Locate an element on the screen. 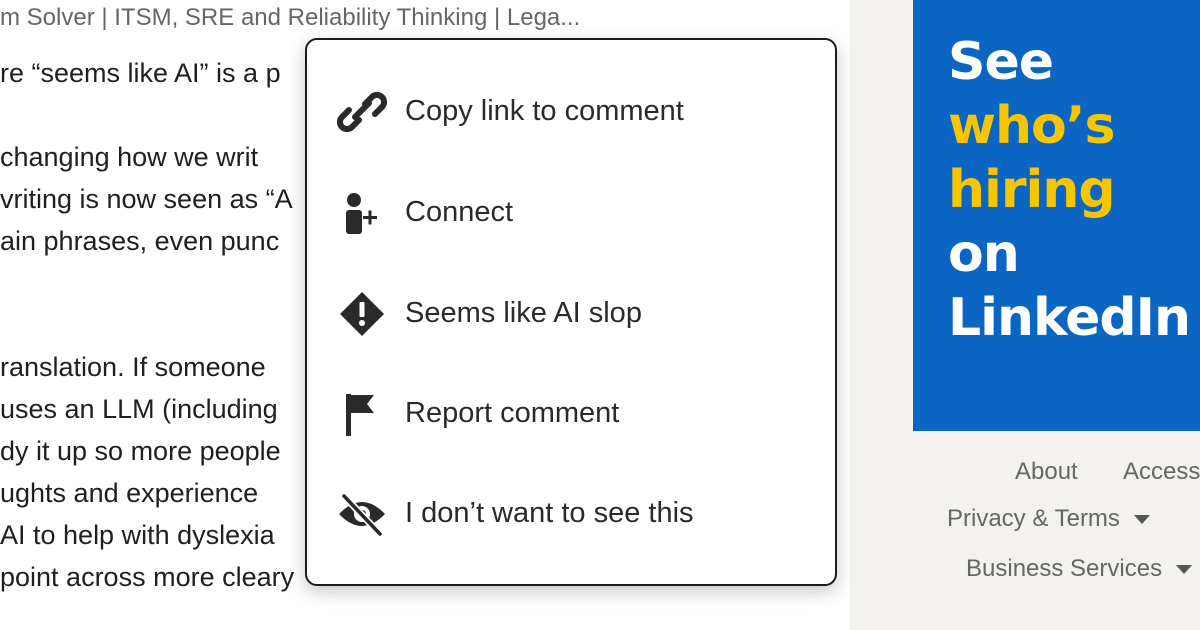 The width and height of the screenshot is (1200, 630). footer-privacy-dropdown: Privacy & Terms is located at coordinates (1048, 519).